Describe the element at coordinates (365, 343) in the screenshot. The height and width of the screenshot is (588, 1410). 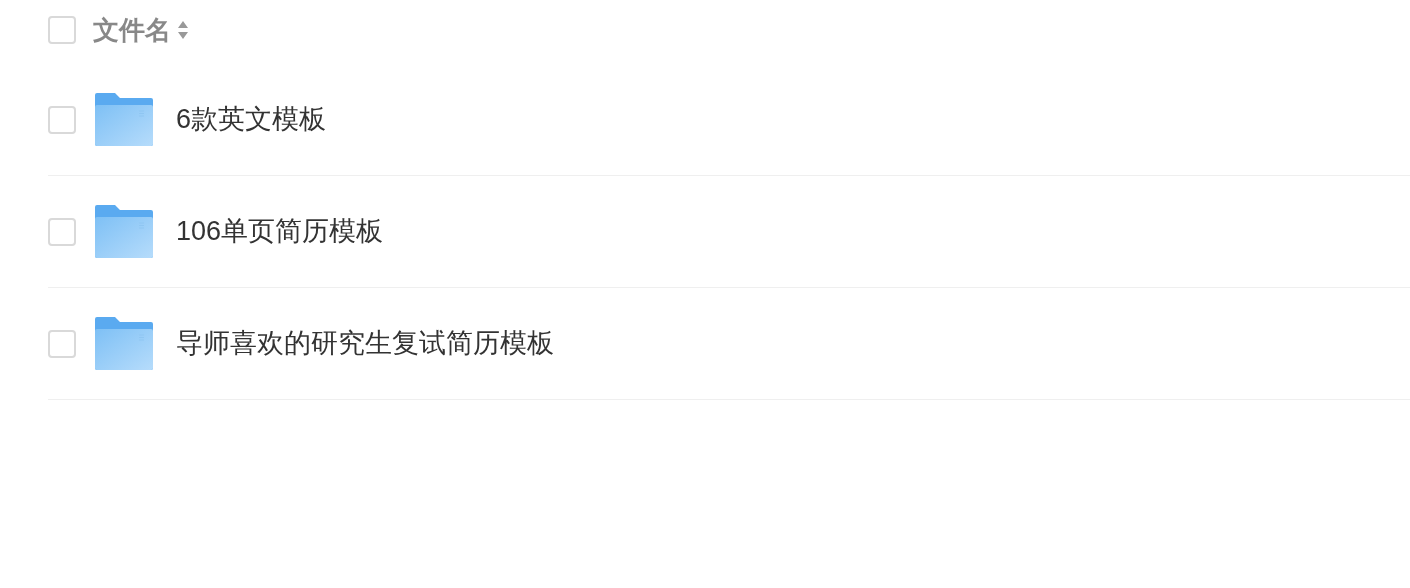
I see `folder-name: 导师喜欢的研究生复试简历模板` at that location.